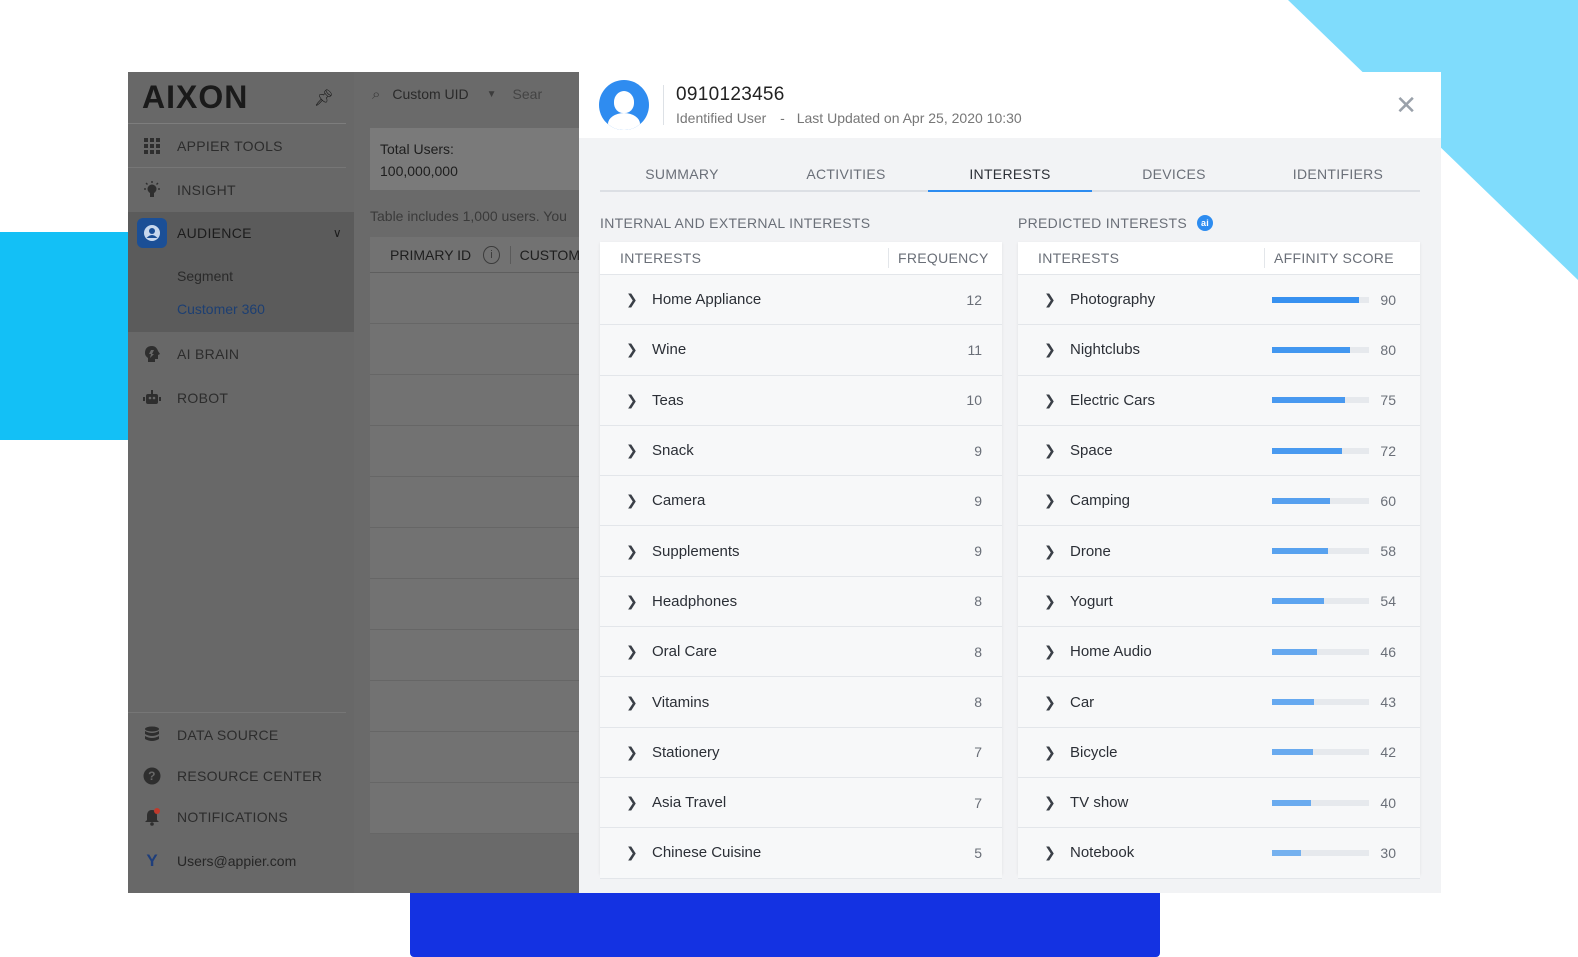  What do you see at coordinates (528, 94) in the screenshot?
I see `search-input: Sear` at bounding box center [528, 94].